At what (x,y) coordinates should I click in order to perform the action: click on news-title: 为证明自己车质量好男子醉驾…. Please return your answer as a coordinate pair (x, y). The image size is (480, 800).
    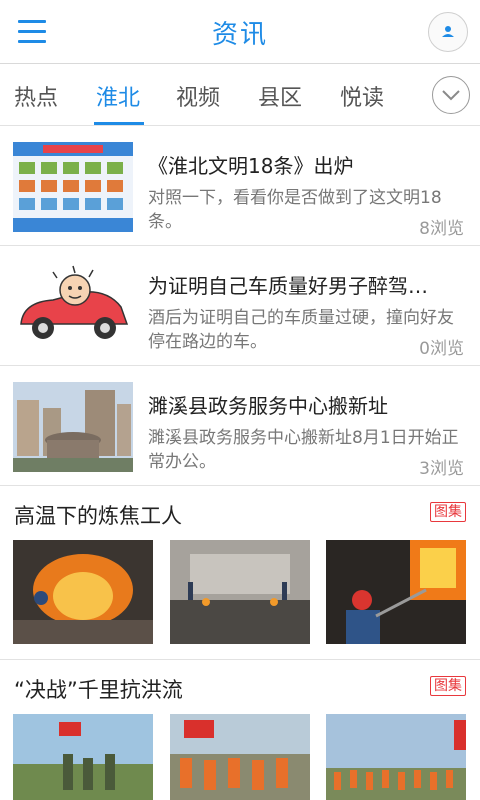
    Looking at the image, I should click on (288, 286).